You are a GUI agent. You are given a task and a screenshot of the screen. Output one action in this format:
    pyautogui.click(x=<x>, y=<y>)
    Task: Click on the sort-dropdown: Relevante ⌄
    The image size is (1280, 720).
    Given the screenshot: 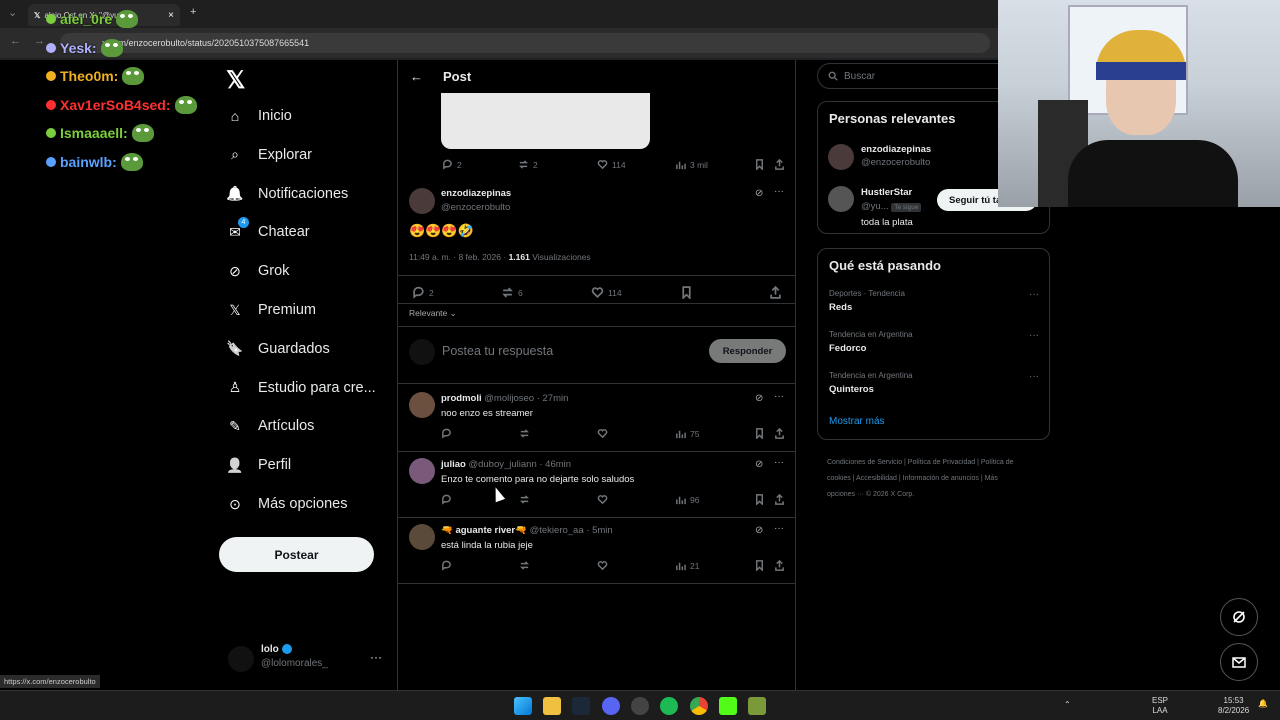 What is the action you would take?
    pyautogui.click(x=433, y=313)
    